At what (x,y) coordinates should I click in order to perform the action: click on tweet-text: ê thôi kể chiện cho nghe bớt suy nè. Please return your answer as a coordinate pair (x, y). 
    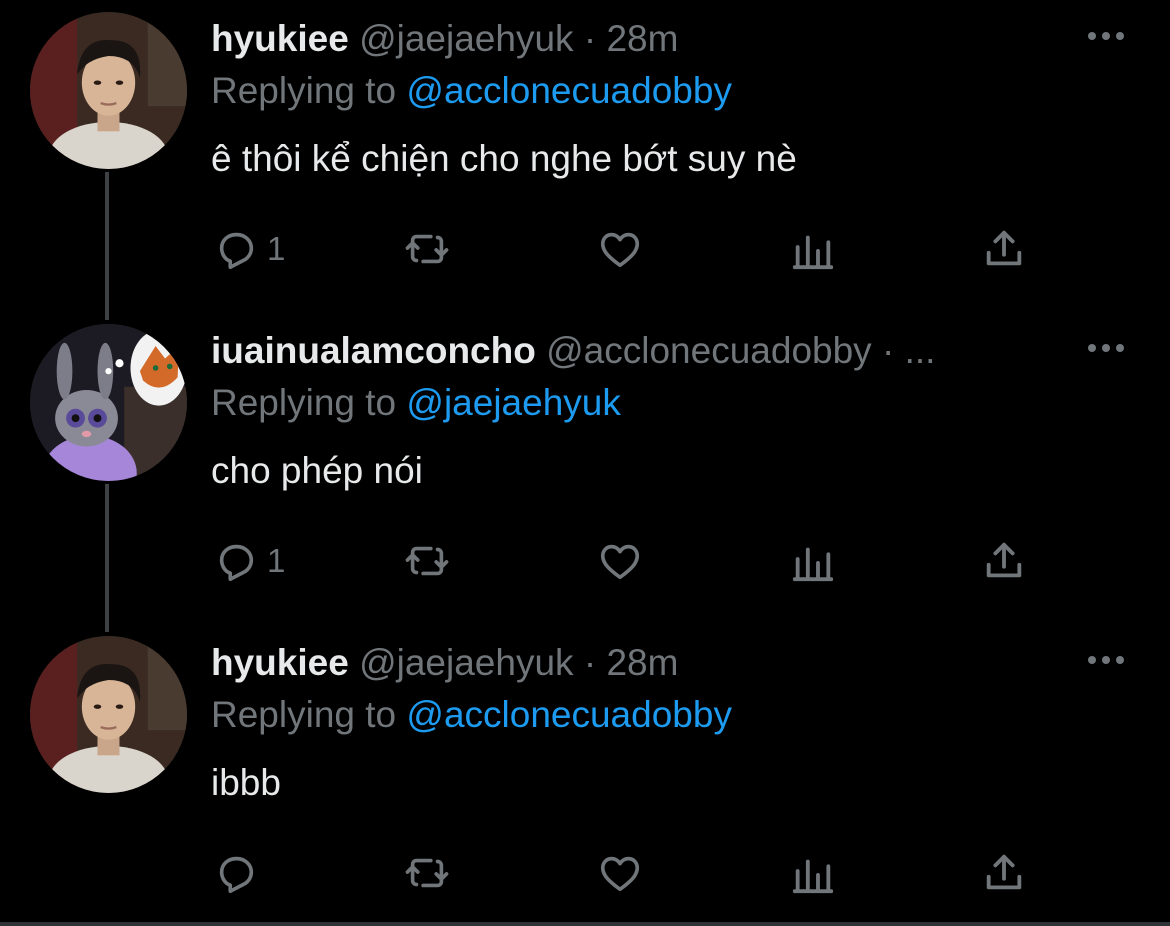
    Looking at the image, I should click on (504, 158).